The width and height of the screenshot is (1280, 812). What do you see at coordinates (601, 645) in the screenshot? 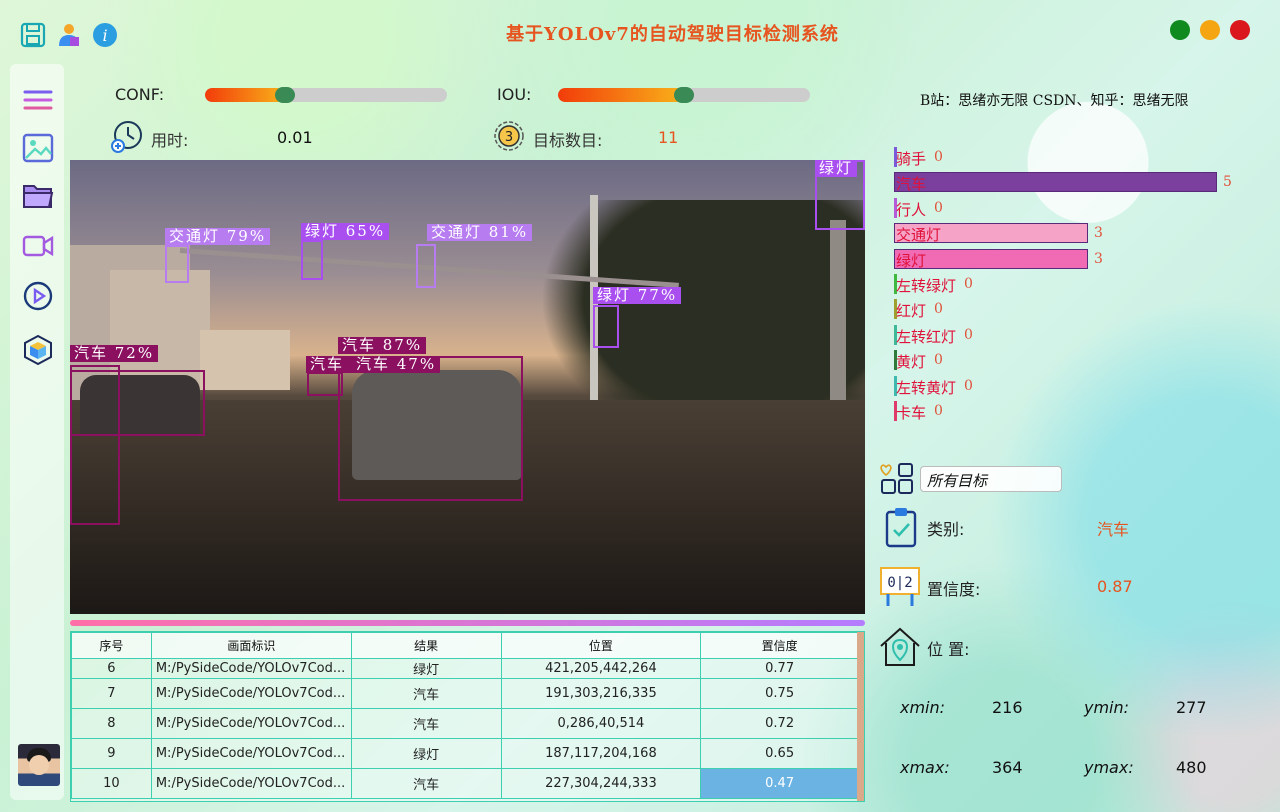
I see `column-header: 位置` at bounding box center [601, 645].